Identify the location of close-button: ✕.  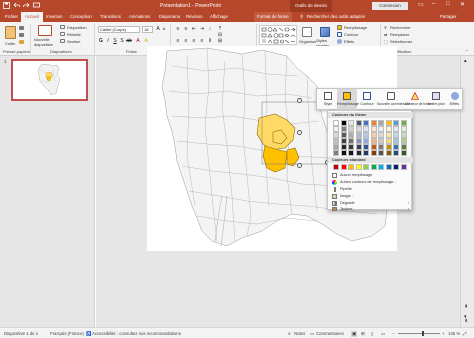
(462, 4).